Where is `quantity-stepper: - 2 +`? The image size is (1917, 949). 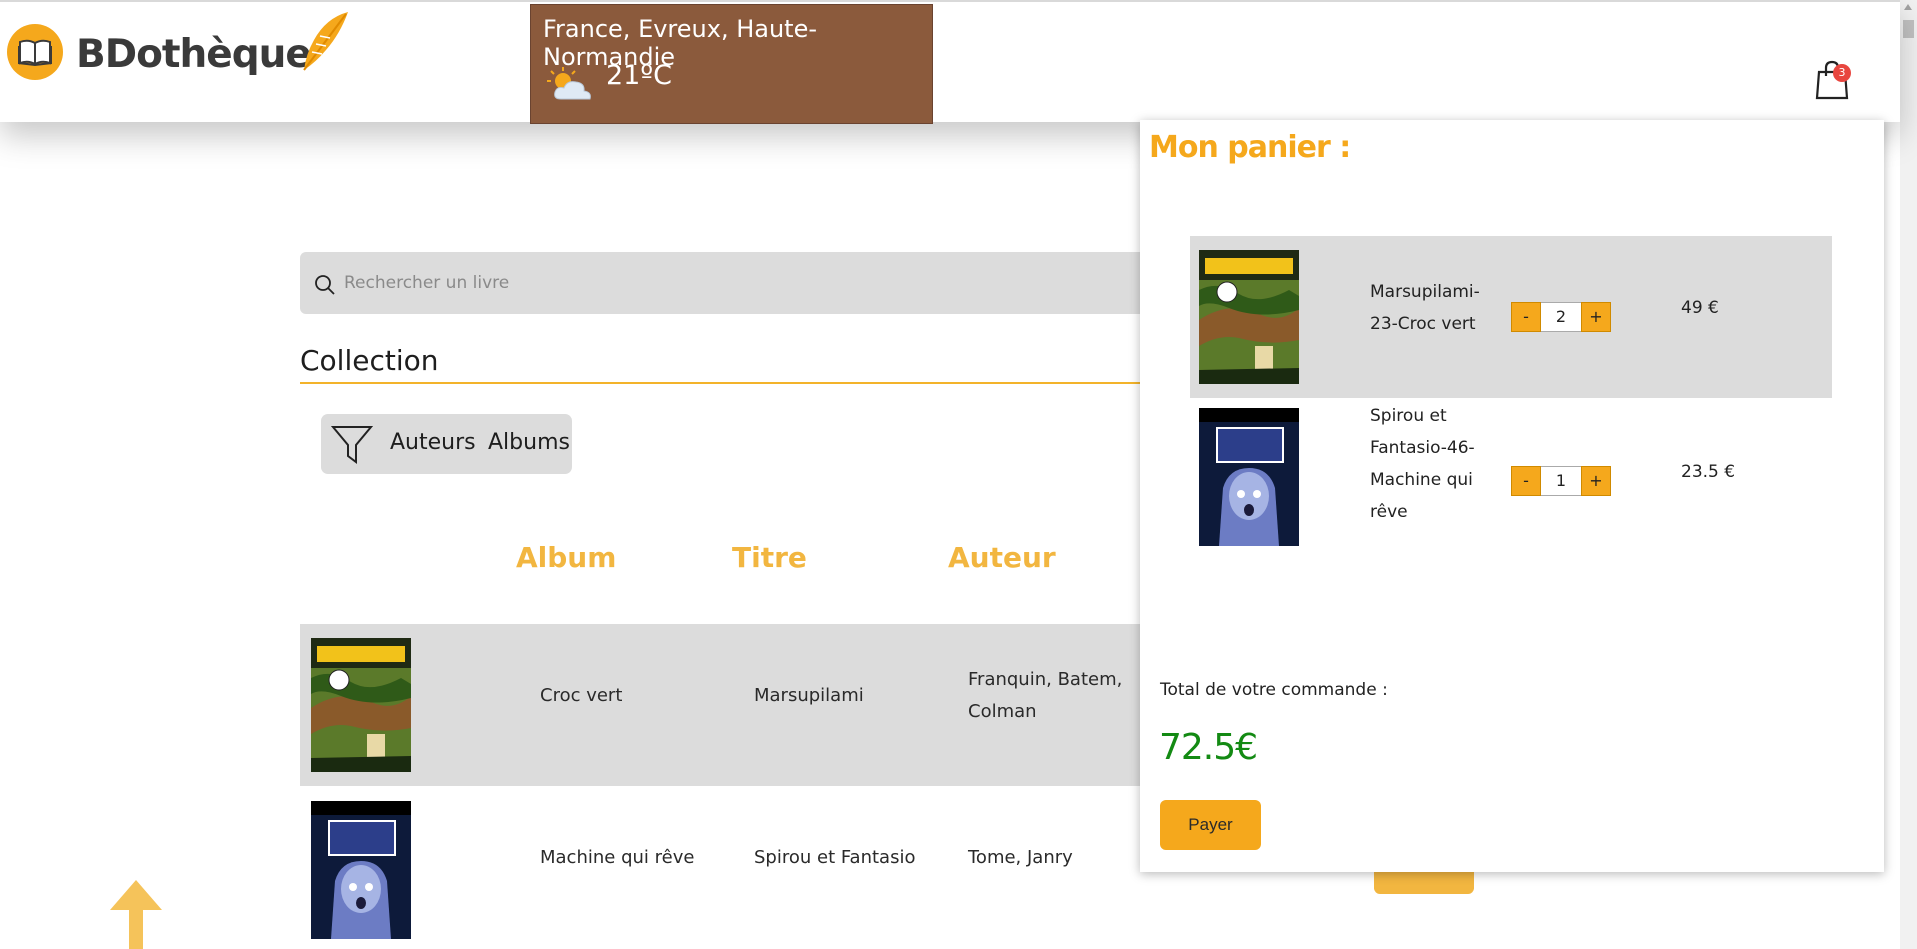 quantity-stepper: - 2 + is located at coordinates (1561, 317).